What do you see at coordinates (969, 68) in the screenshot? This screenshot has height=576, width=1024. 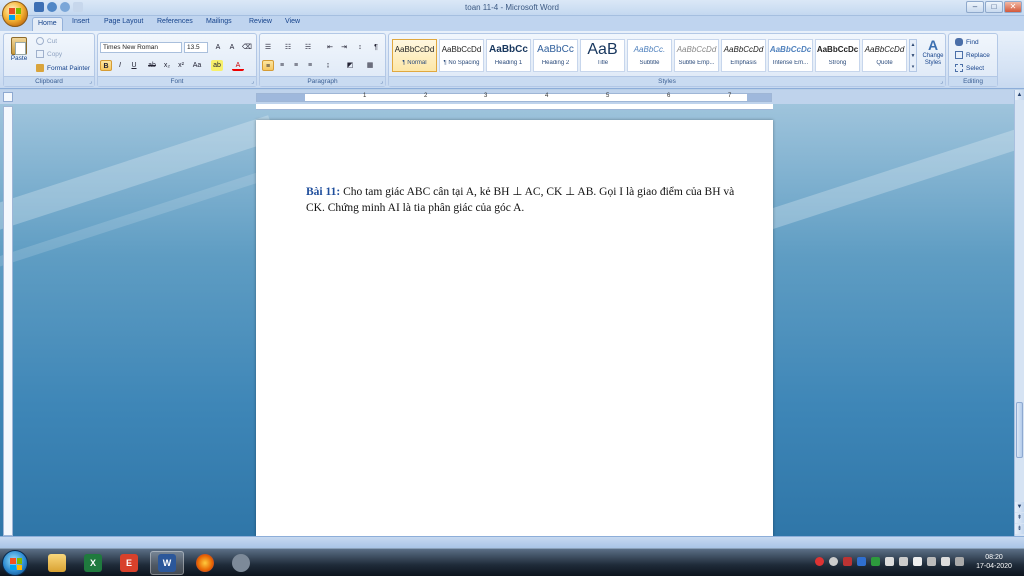 I see `select-button: Select` at bounding box center [969, 68].